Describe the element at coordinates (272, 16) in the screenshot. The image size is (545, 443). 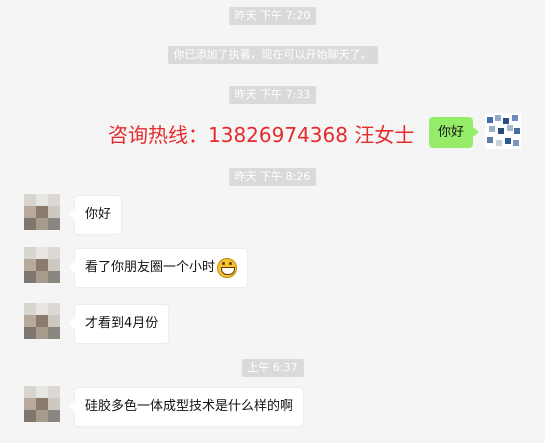
I see `timestamp-1: 昨天 下午 7:20` at that location.